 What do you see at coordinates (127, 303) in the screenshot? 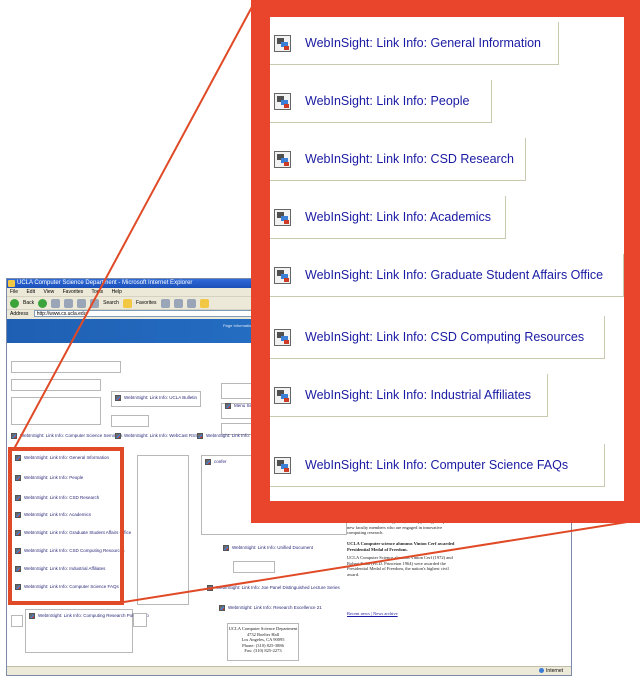
I see `favorites-star-icon` at bounding box center [127, 303].